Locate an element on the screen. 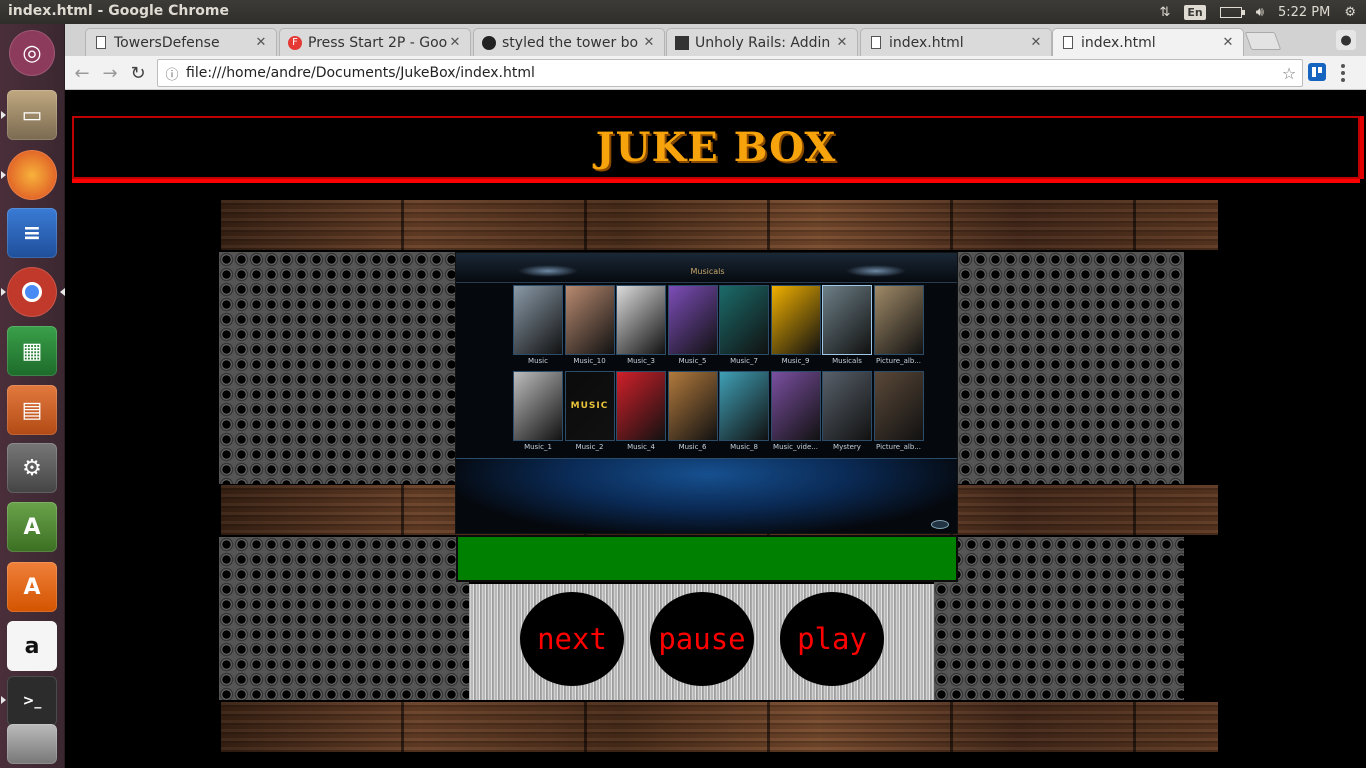 Image resolution: width=1366 pixels, height=768 pixels. controls-panel: next pause play is located at coordinates (701, 642).